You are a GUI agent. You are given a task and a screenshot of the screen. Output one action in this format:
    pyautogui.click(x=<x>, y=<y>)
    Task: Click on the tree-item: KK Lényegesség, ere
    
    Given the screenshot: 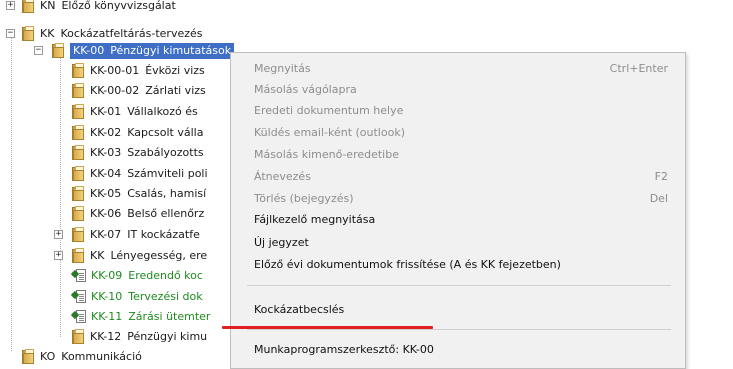 What is the action you would take?
    pyautogui.click(x=139, y=255)
    